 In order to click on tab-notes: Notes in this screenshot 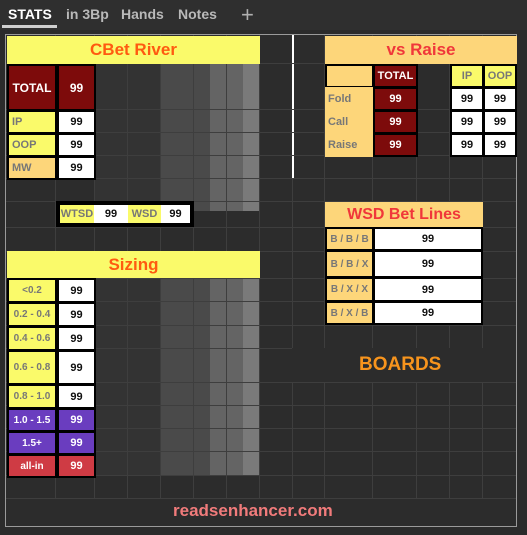, I will do `click(197, 14)`.